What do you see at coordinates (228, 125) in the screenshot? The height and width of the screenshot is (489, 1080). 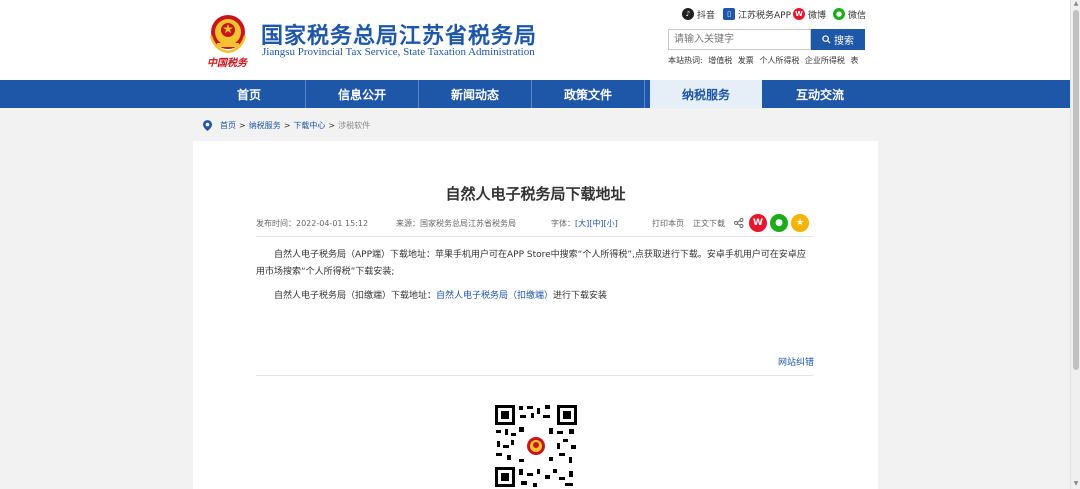 I see `breadcrumb-home: 首页` at bounding box center [228, 125].